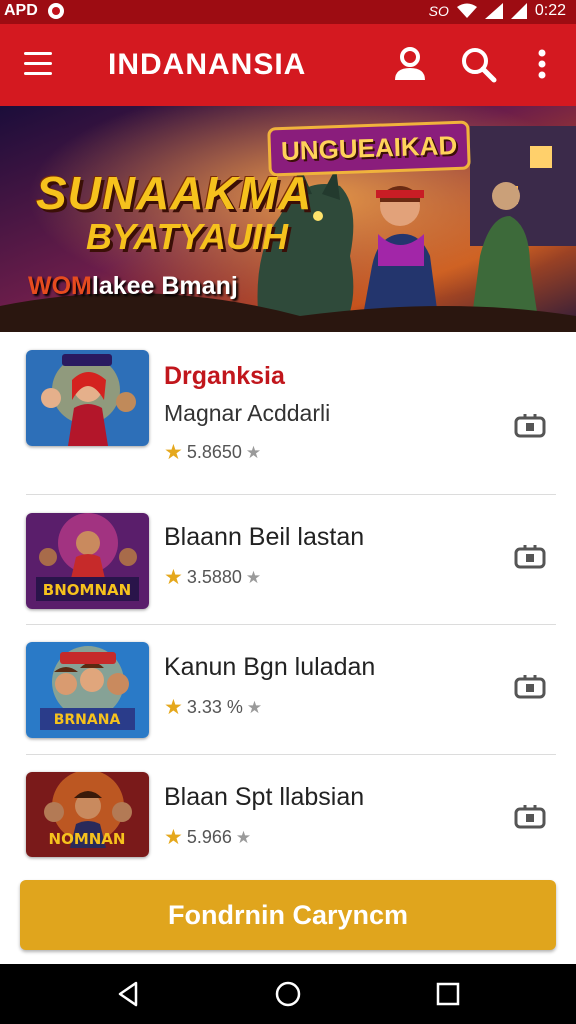  I want to click on rating-value: 3.33 %, so click(214, 707).